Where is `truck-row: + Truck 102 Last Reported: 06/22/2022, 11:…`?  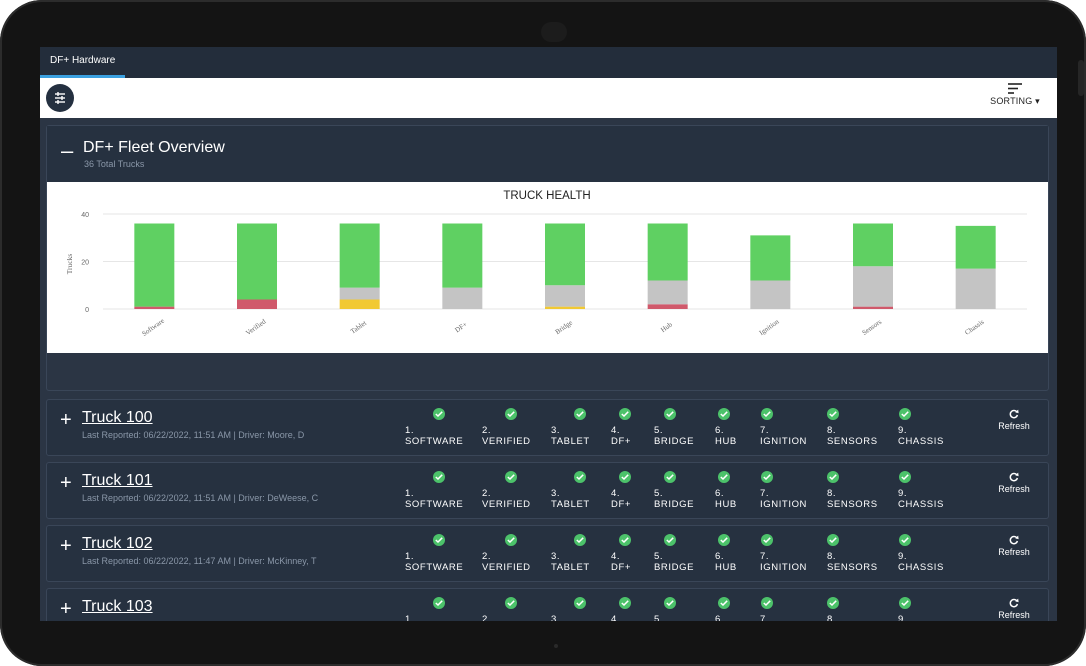 truck-row: + Truck 102 Last Reported: 06/22/2022, 11:… is located at coordinates (547, 553).